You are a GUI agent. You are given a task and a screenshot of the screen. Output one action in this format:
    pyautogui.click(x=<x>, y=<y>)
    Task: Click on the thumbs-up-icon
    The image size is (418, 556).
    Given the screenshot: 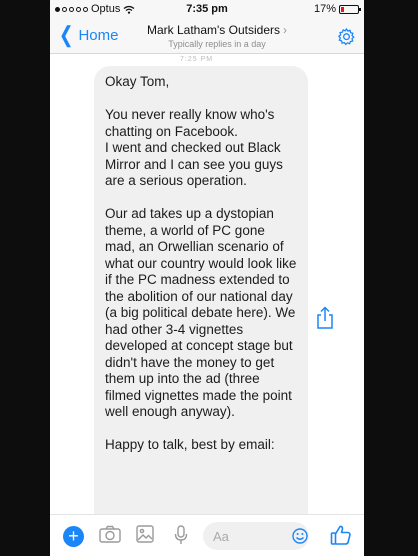 What is the action you would take?
    pyautogui.click(x=341, y=535)
    